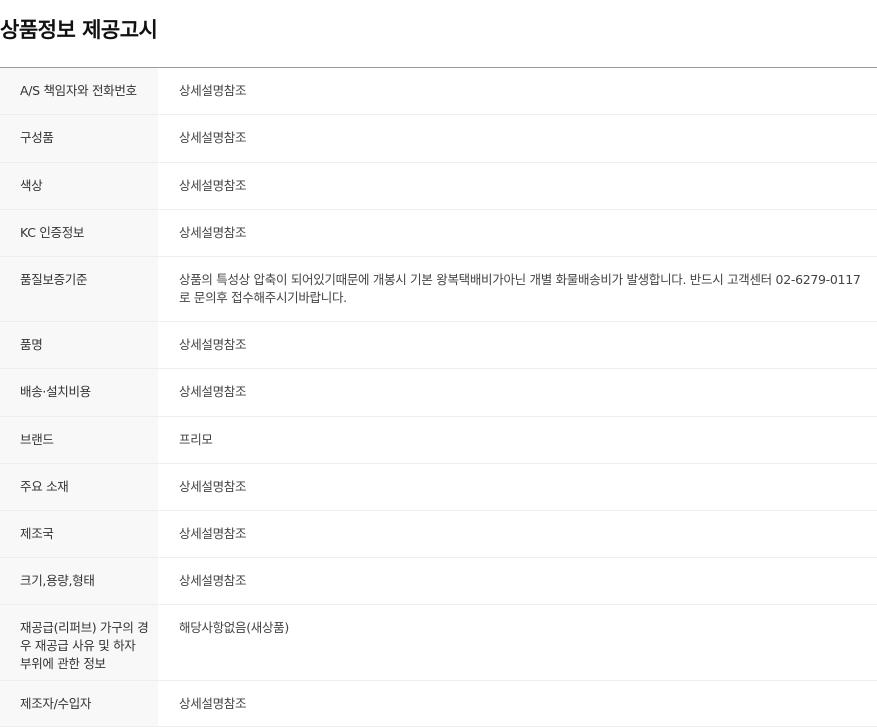  Describe the element at coordinates (438, 534) in the screenshot. I see `table-row: 제조국 상세설명참조` at that location.